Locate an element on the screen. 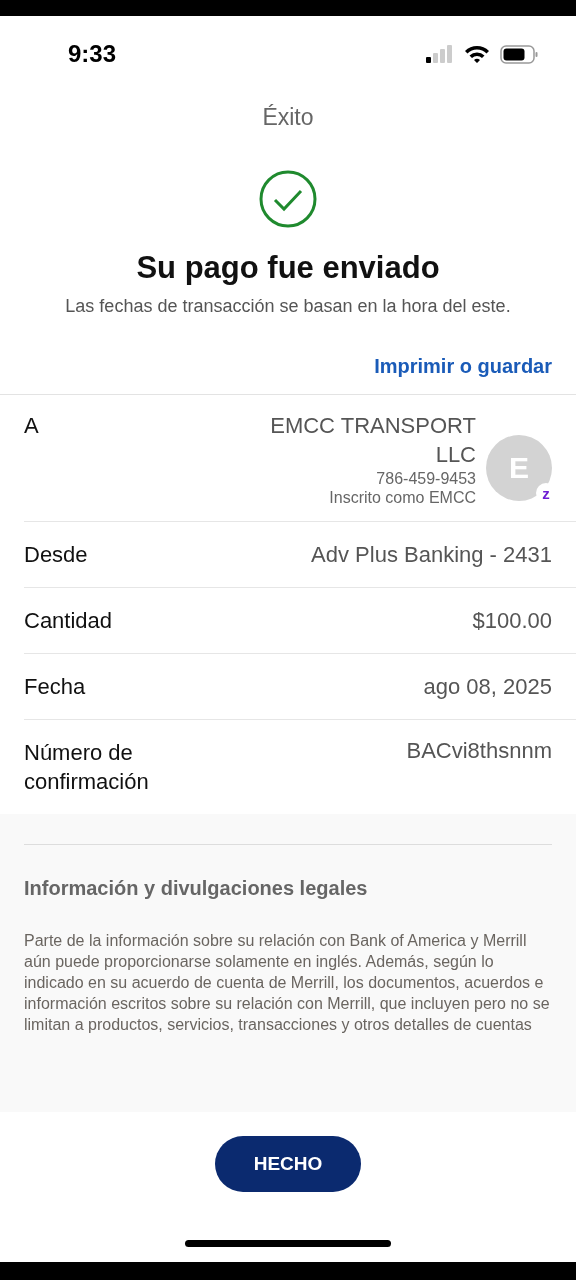 This screenshot has height=1280, width=576. signal-icon is located at coordinates (440, 54).